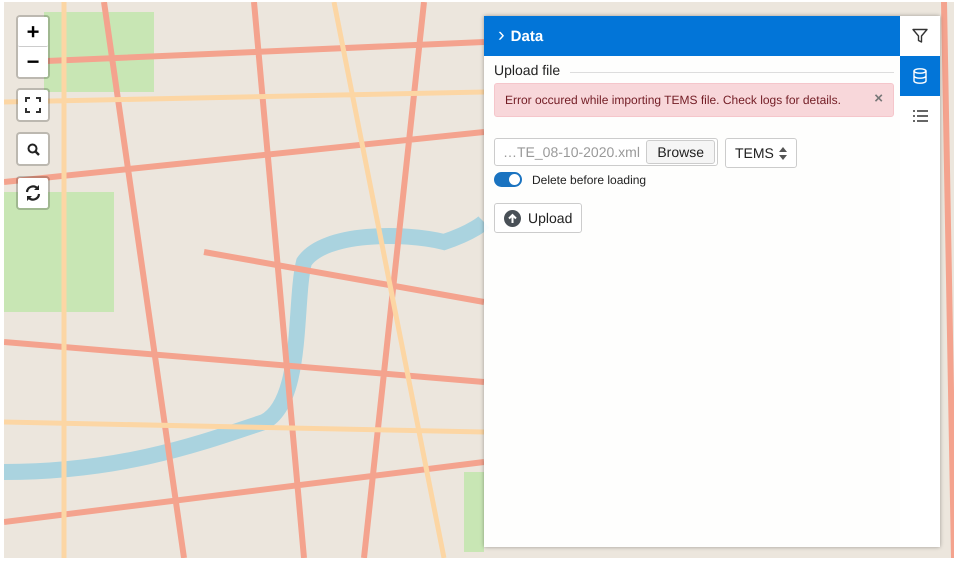  I want to click on sort-arrows-icon, so click(782, 153).